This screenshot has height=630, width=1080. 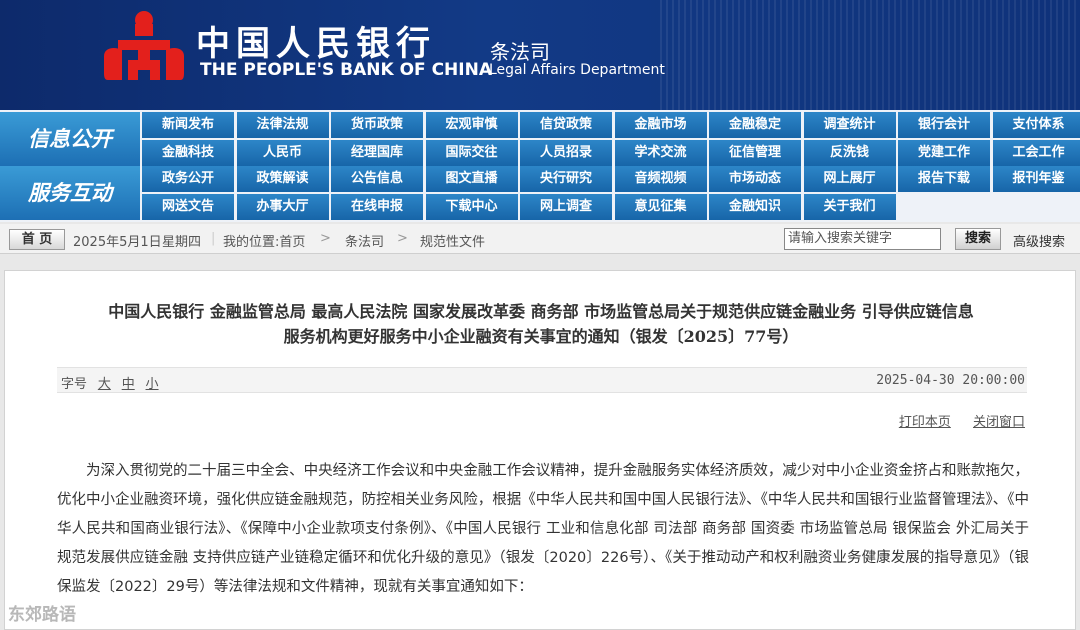 What do you see at coordinates (377, 207) in the screenshot?
I see `nav-item: 在线申报` at bounding box center [377, 207].